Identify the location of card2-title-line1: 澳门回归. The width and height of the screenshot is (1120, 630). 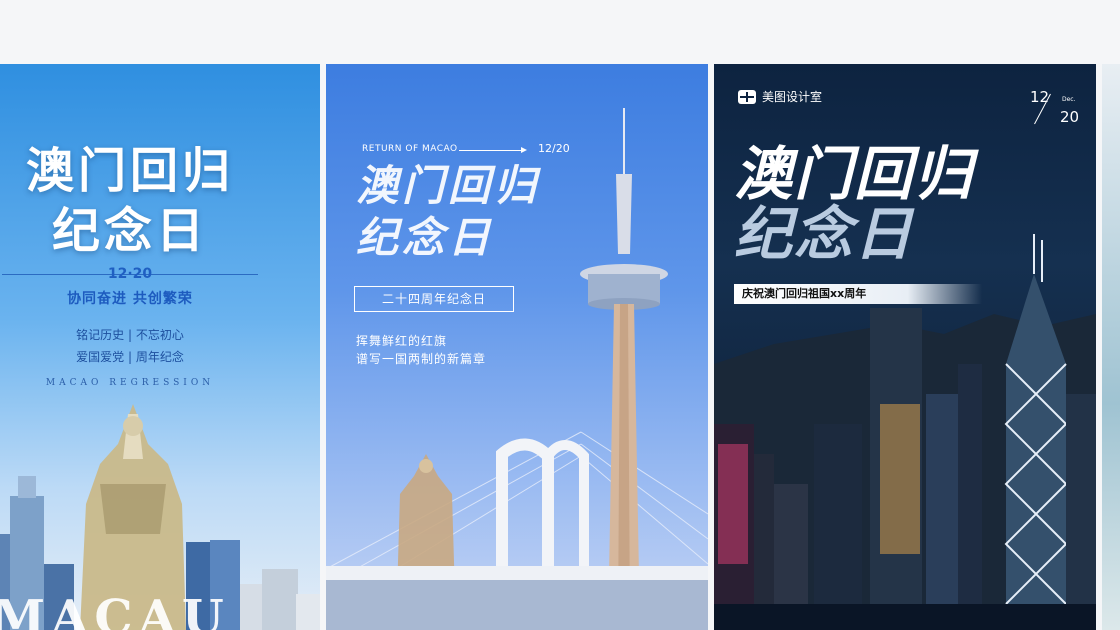
(448, 185).